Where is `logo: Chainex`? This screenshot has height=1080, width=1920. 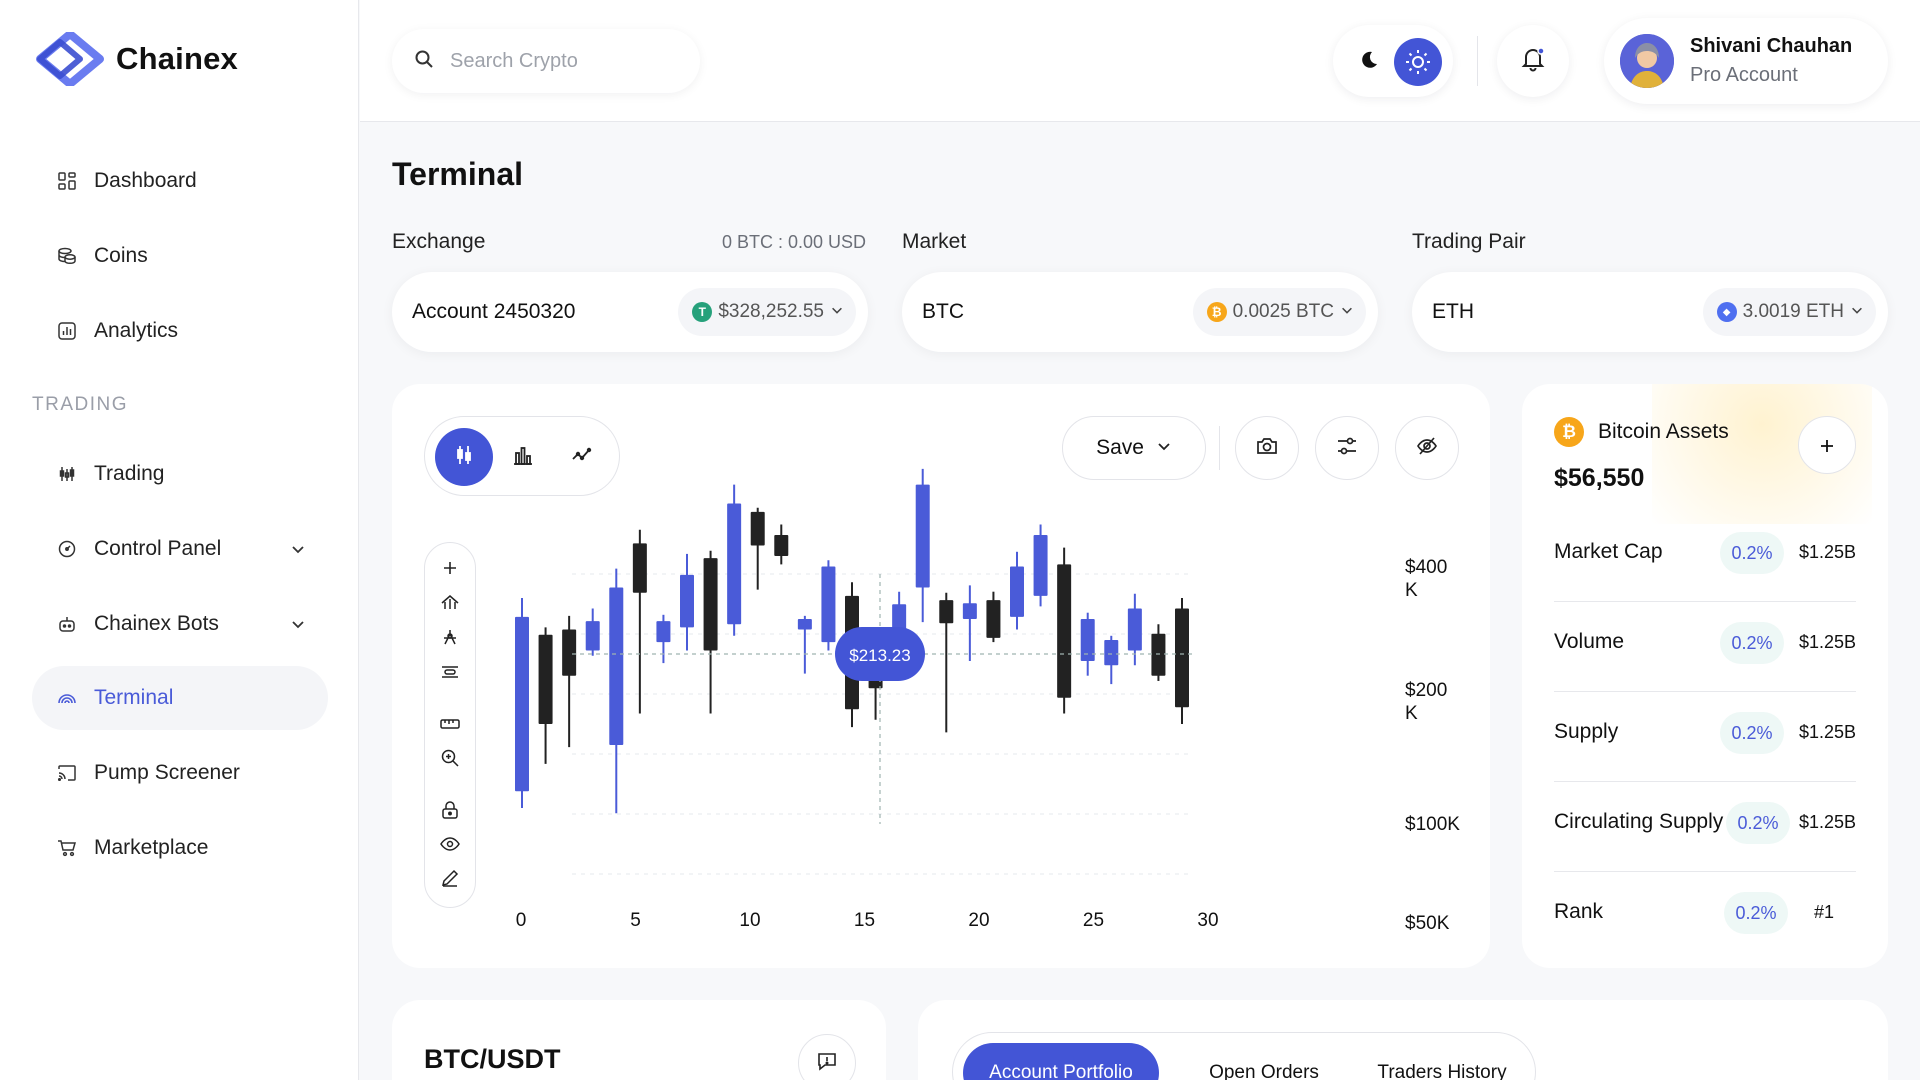
logo: Chainex is located at coordinates (136, 59).